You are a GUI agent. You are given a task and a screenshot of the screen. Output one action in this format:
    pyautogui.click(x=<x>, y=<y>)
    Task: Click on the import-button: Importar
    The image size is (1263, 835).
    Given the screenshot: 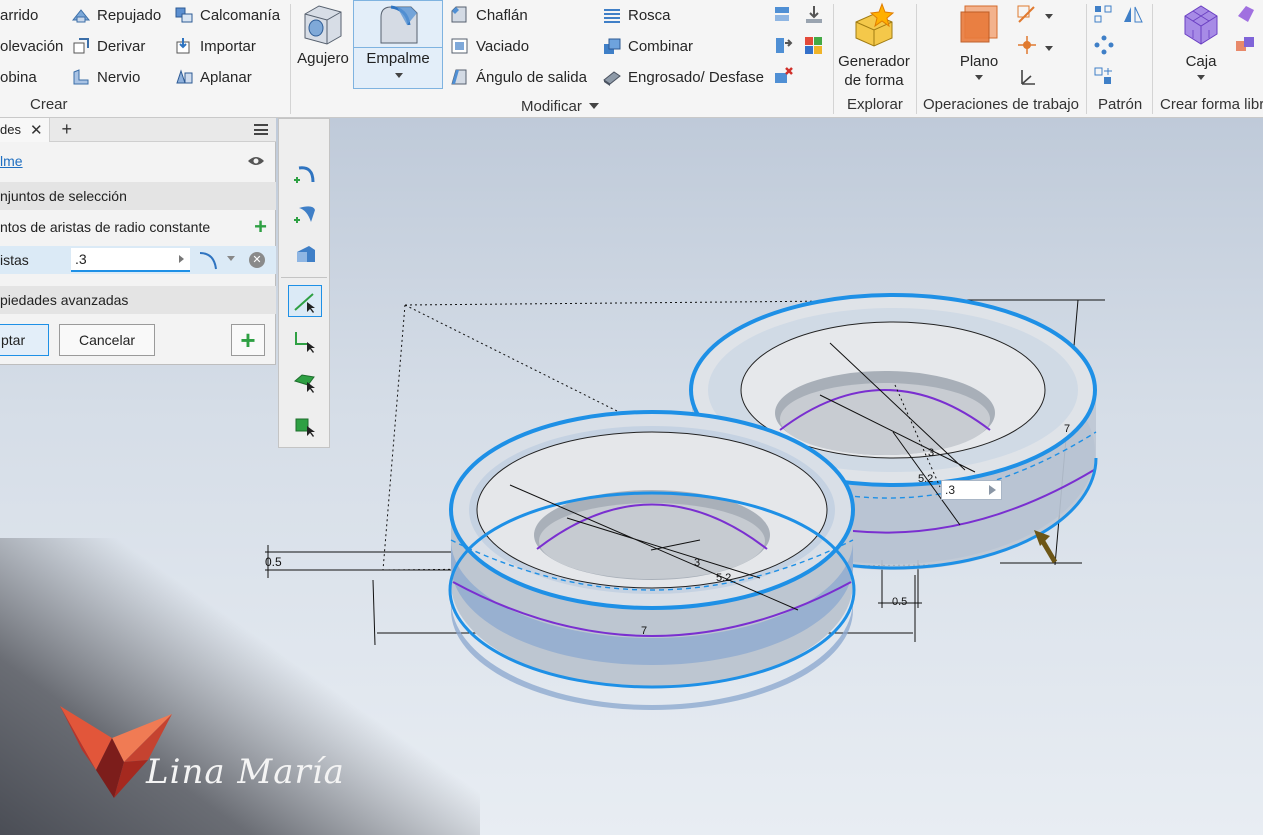 What is the action you would take?
    pyautogui.click(x=215, y=46)
    